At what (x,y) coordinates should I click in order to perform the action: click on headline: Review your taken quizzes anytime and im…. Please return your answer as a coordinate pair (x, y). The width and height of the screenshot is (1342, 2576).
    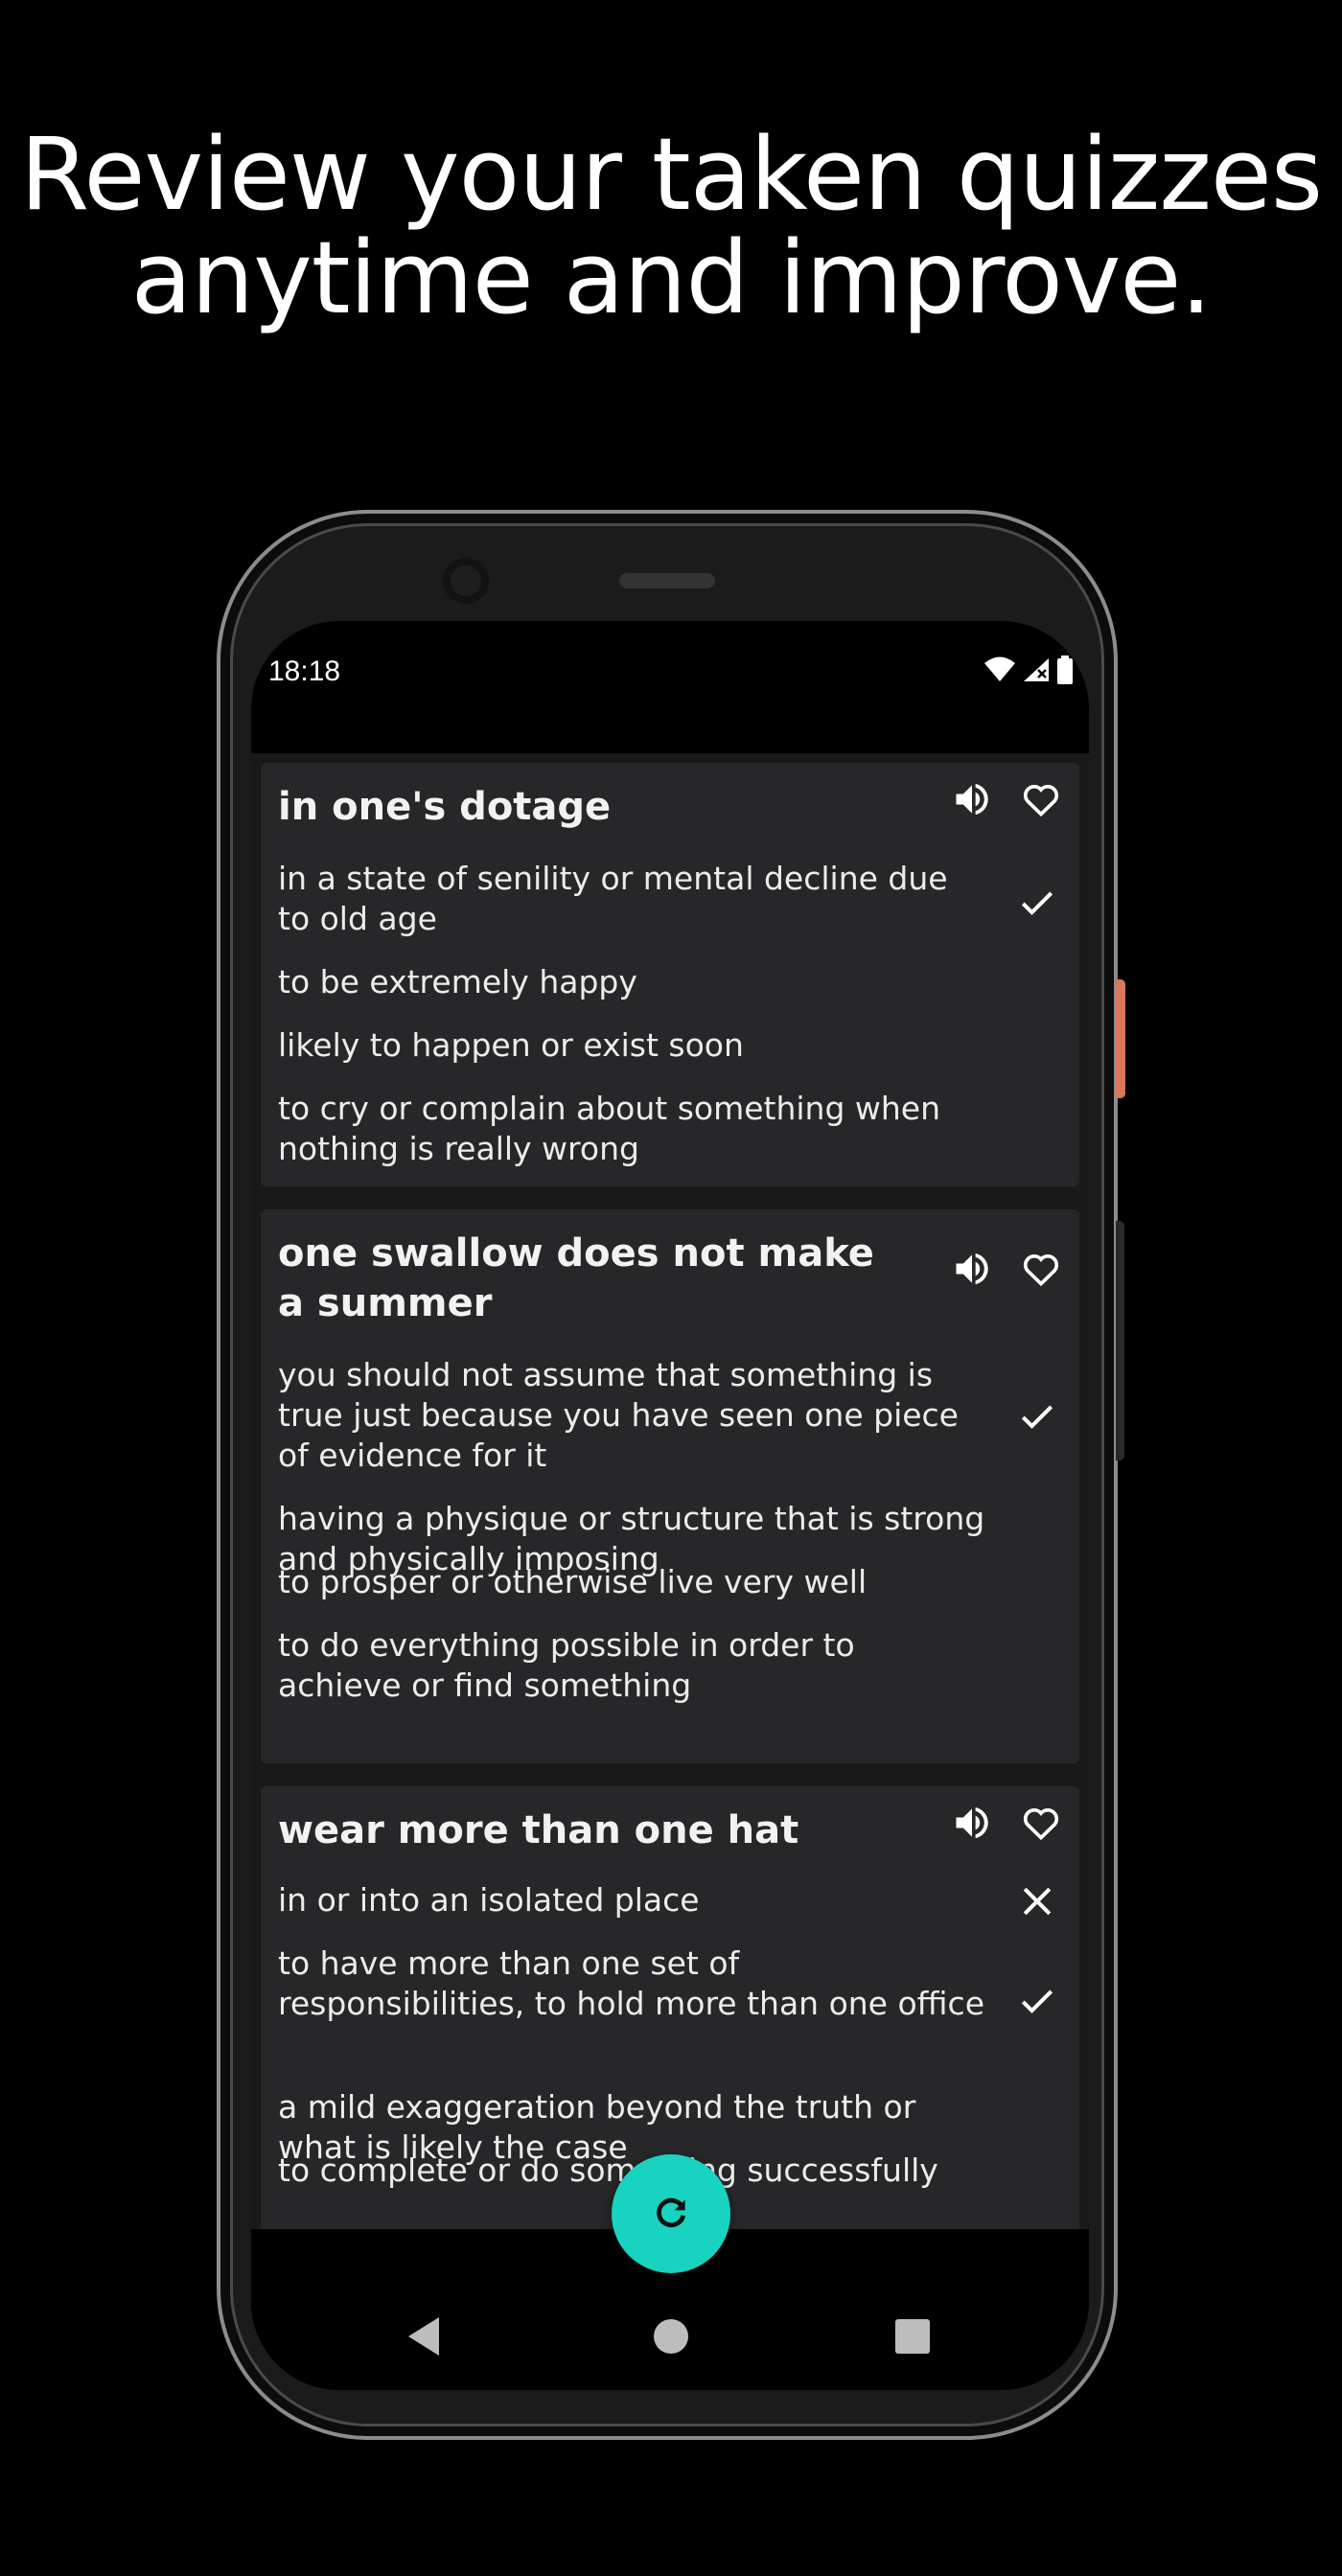
    Looking at the image, I should click on (671, 226).